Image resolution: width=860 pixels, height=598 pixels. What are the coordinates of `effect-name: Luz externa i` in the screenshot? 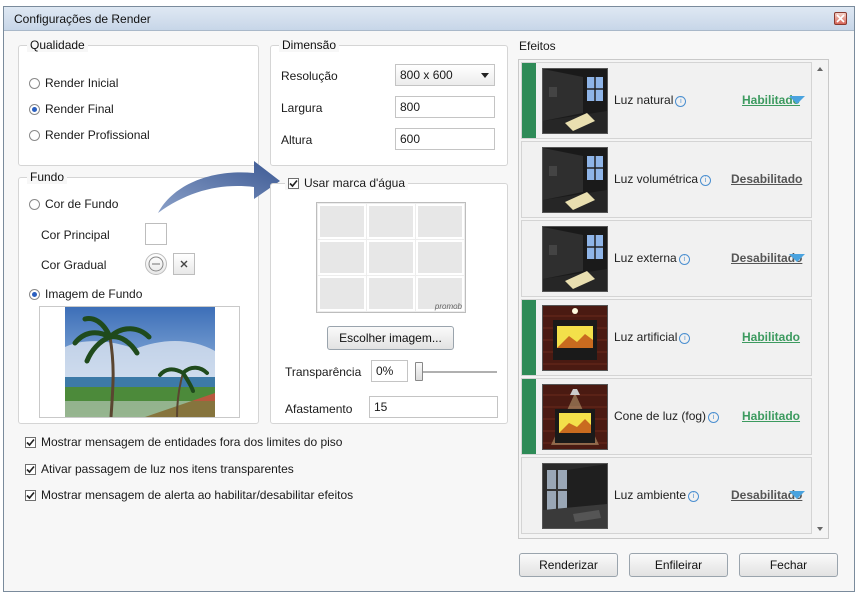 It's located at (652, 258).